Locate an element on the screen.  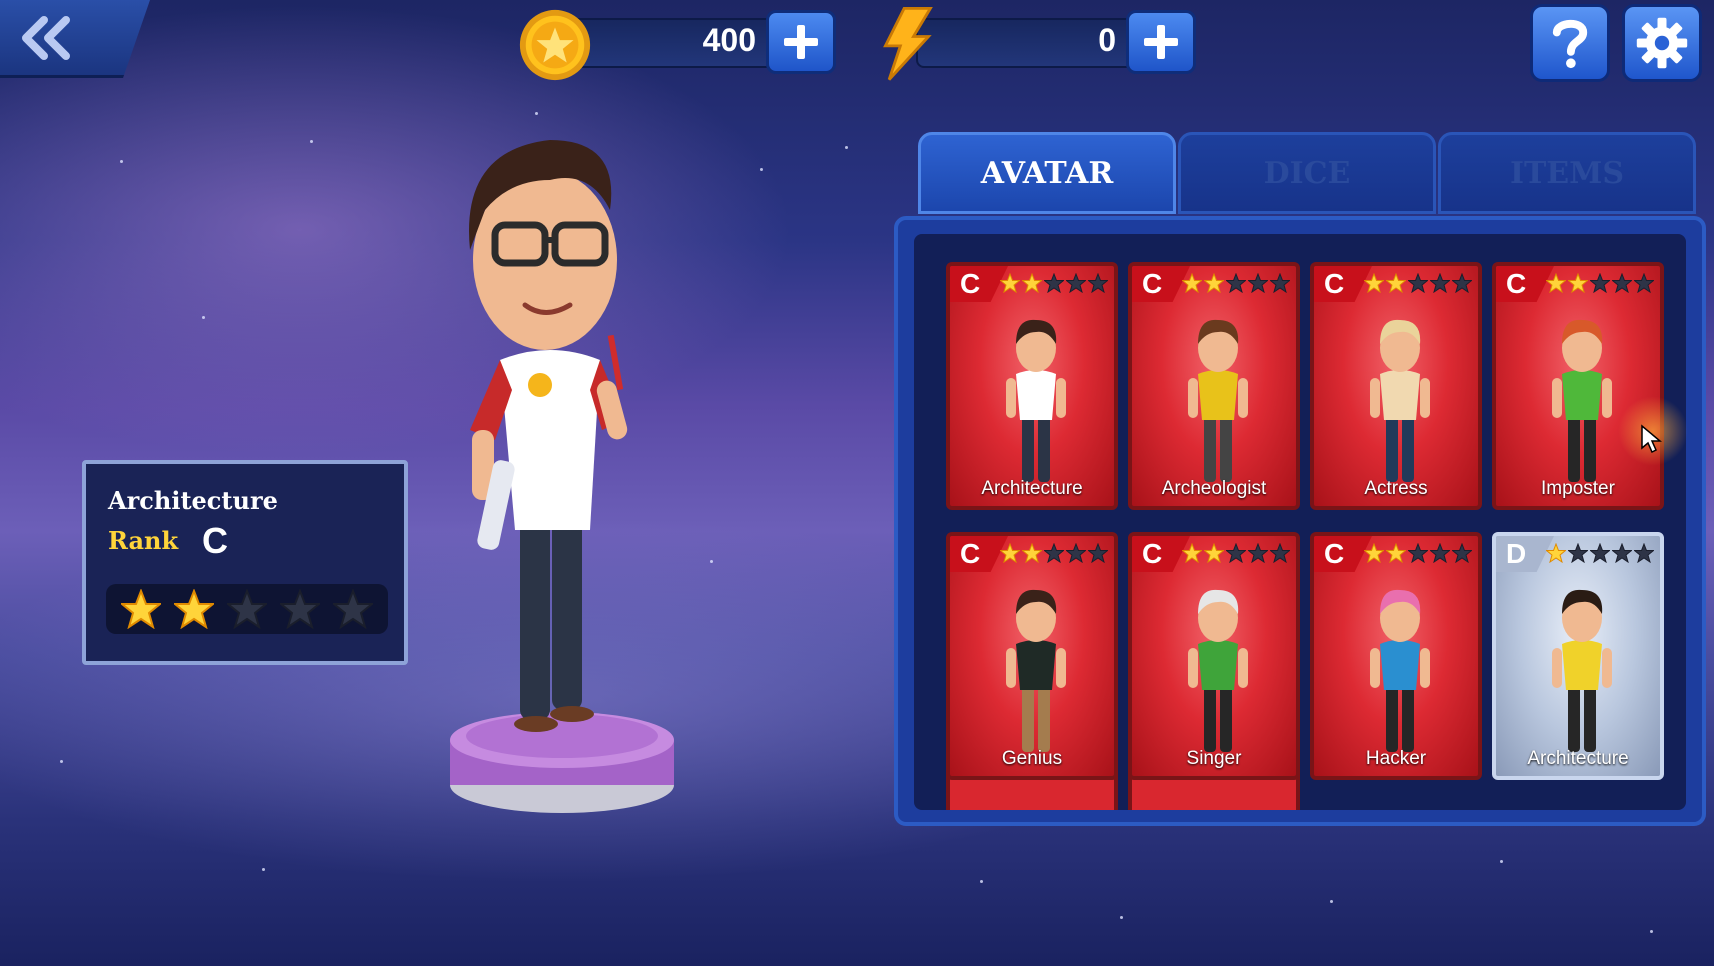
add-coins-button is located at coordinates (801, 42).